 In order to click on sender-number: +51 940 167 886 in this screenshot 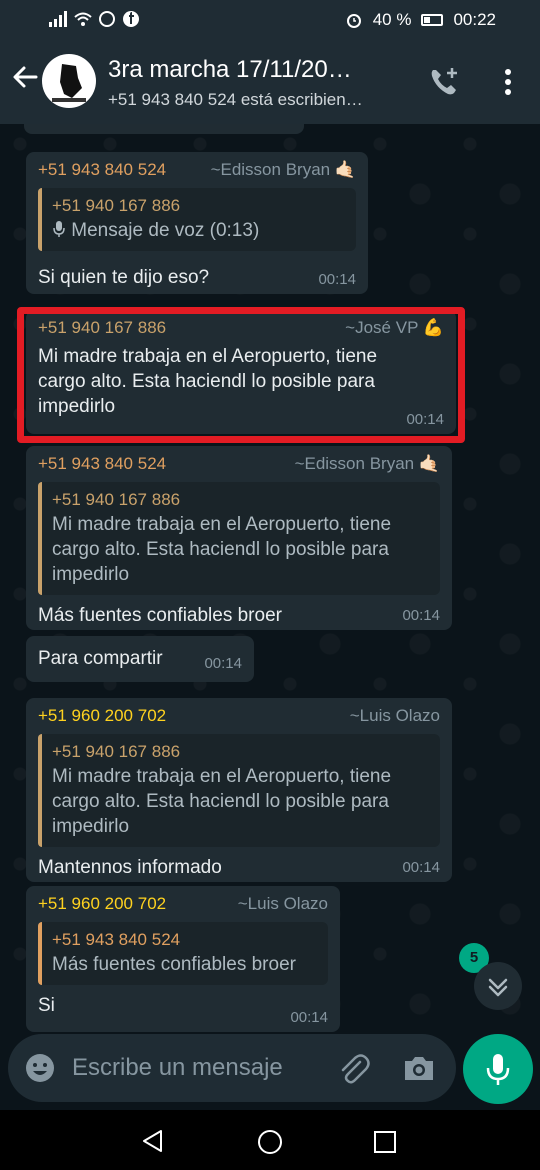, I will do `click(102, 328)`.